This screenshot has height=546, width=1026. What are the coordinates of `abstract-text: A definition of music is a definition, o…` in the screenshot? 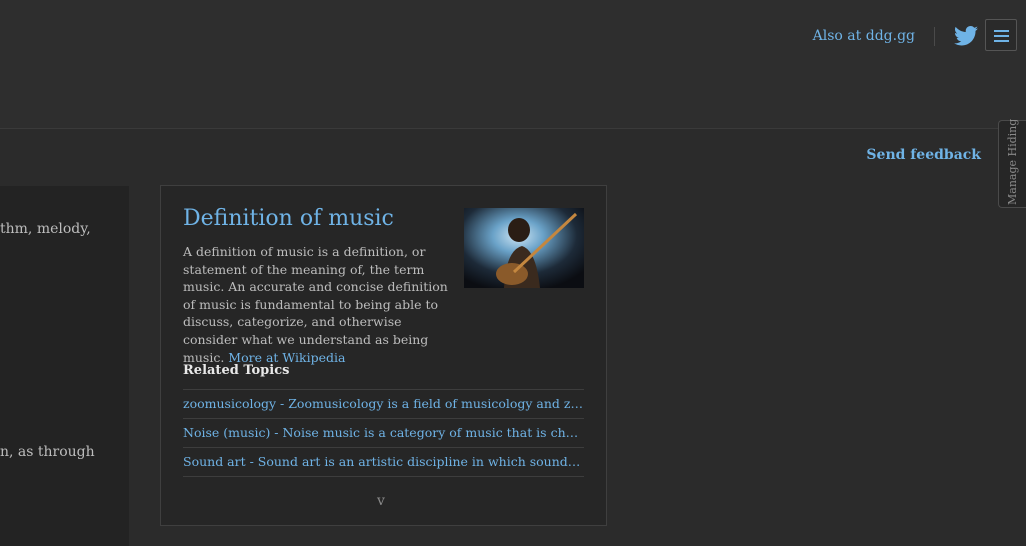 It's located at (315, 304).